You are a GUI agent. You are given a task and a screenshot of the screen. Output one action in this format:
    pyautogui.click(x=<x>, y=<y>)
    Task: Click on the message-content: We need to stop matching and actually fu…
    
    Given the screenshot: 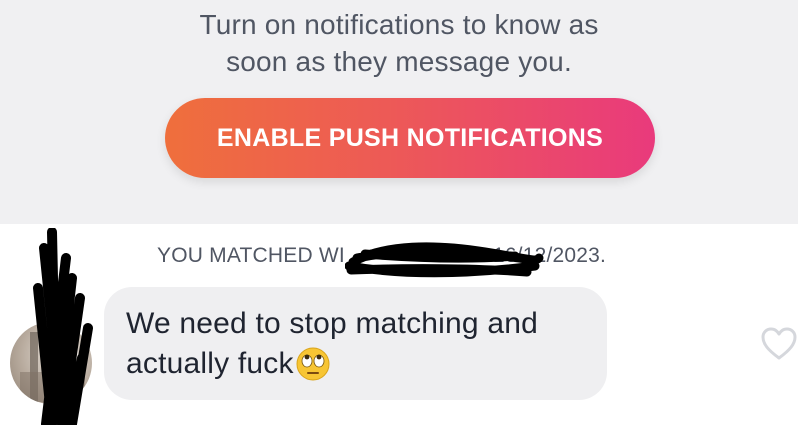 What is the action you would take?
    pyautogui.click(x=361, y=344)
    